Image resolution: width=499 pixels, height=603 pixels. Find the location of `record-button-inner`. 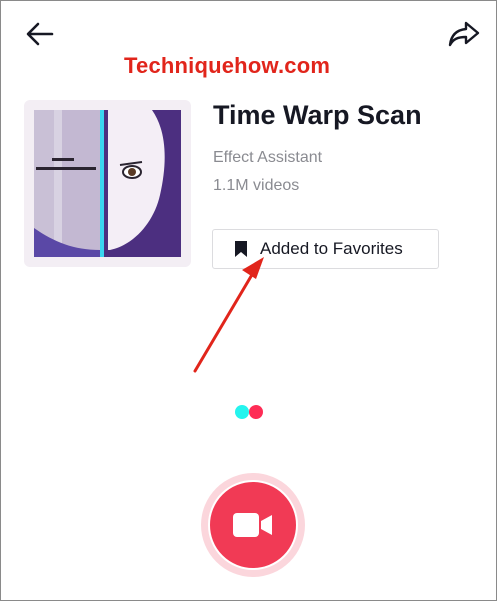

record-button-inner is located at coordinates (253, 525).